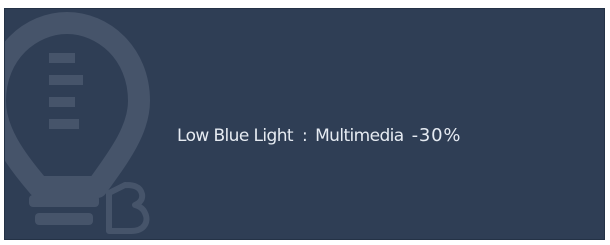 Image resolution: width=610 pixels, height=245 pixels. Describe the element at coordinates (235, 136) in the screenshot. I see `feature-label: Low Blue Light` at that location.